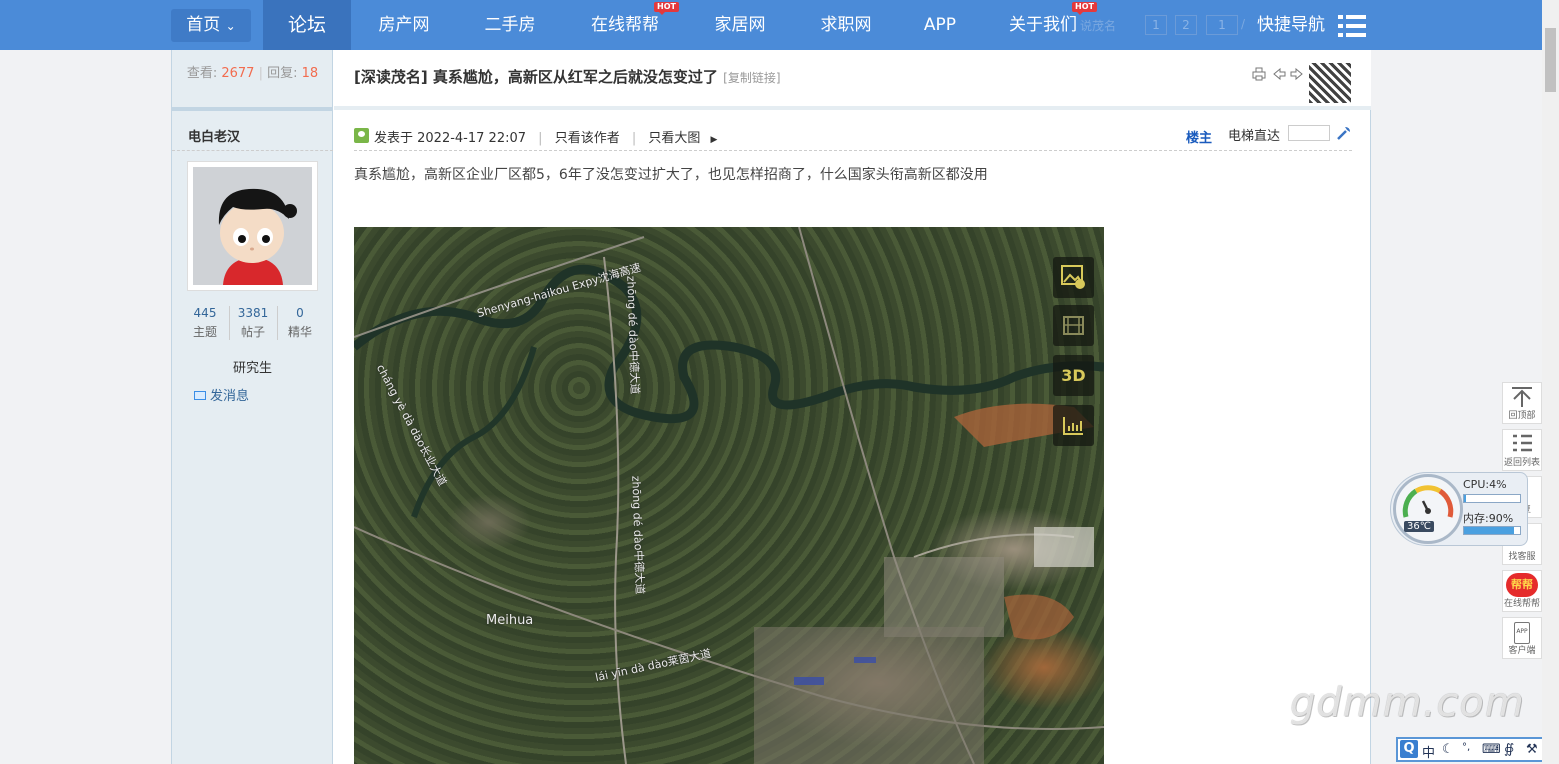 The image size is (1559, 764). Describe the element at coordinates (307, 25) in the screenshot. I see `nav-forum: 论坛` at that location.